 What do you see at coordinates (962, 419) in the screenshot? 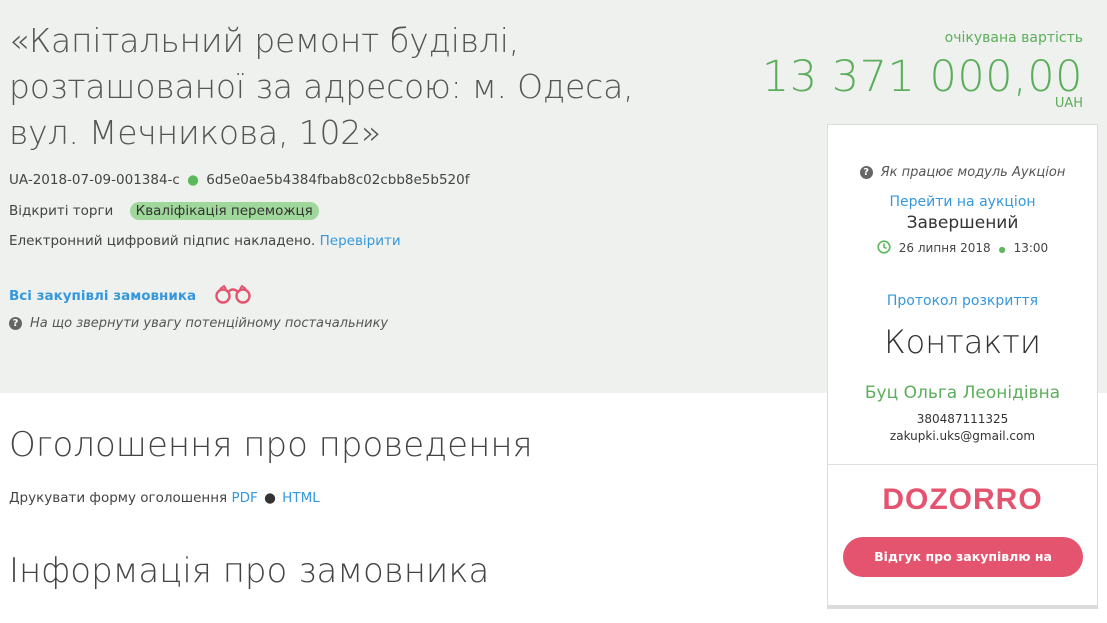
I see `contact-phone: 380487111325` at bounding box center [962, 419].